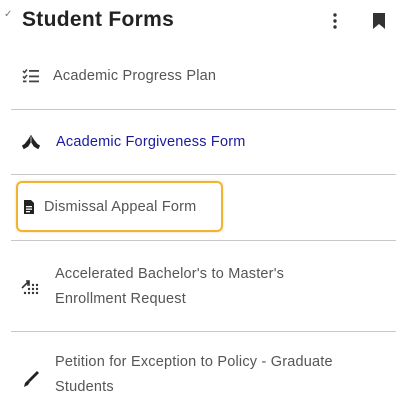 The image size is (396, 393). Describe the element at coordinates (31, 379) in the screenshot. I see `pen-icon` at that location.